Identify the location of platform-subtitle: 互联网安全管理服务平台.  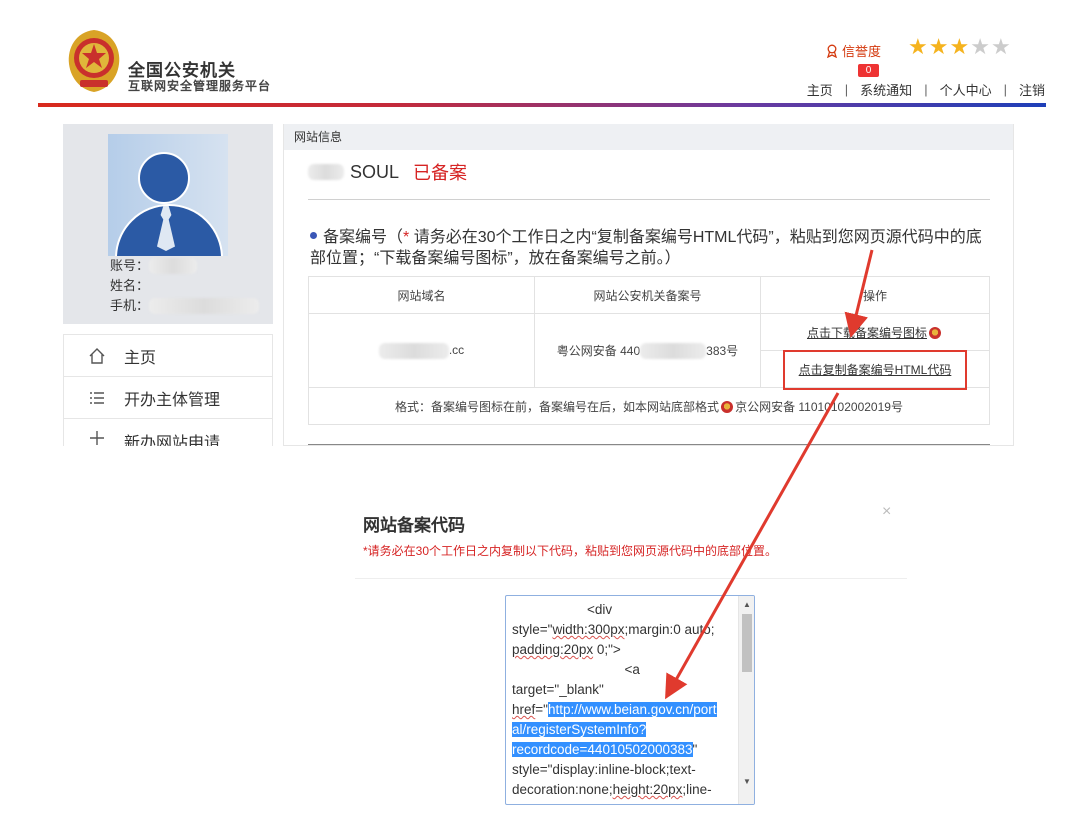
(200, 86).